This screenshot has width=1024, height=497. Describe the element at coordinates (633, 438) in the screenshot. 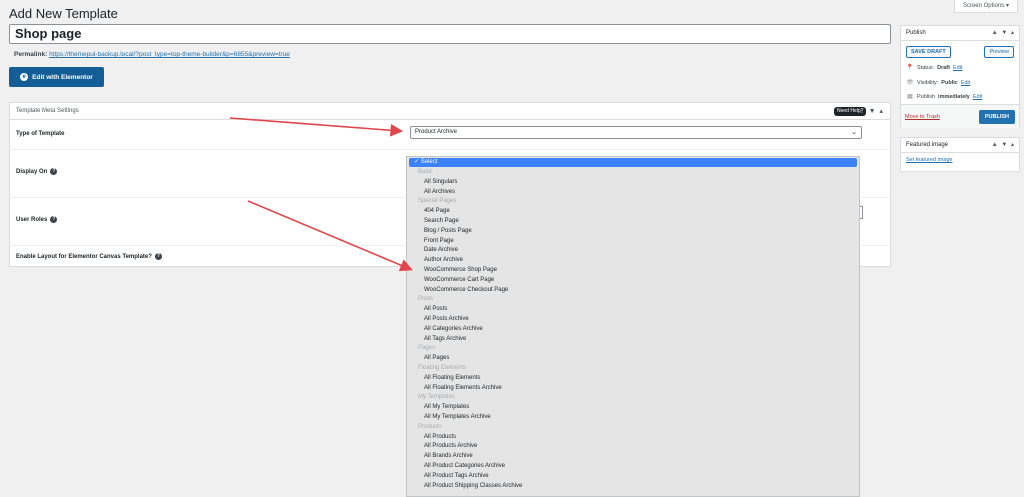

I see `dropdown-option: All Products` at that location.